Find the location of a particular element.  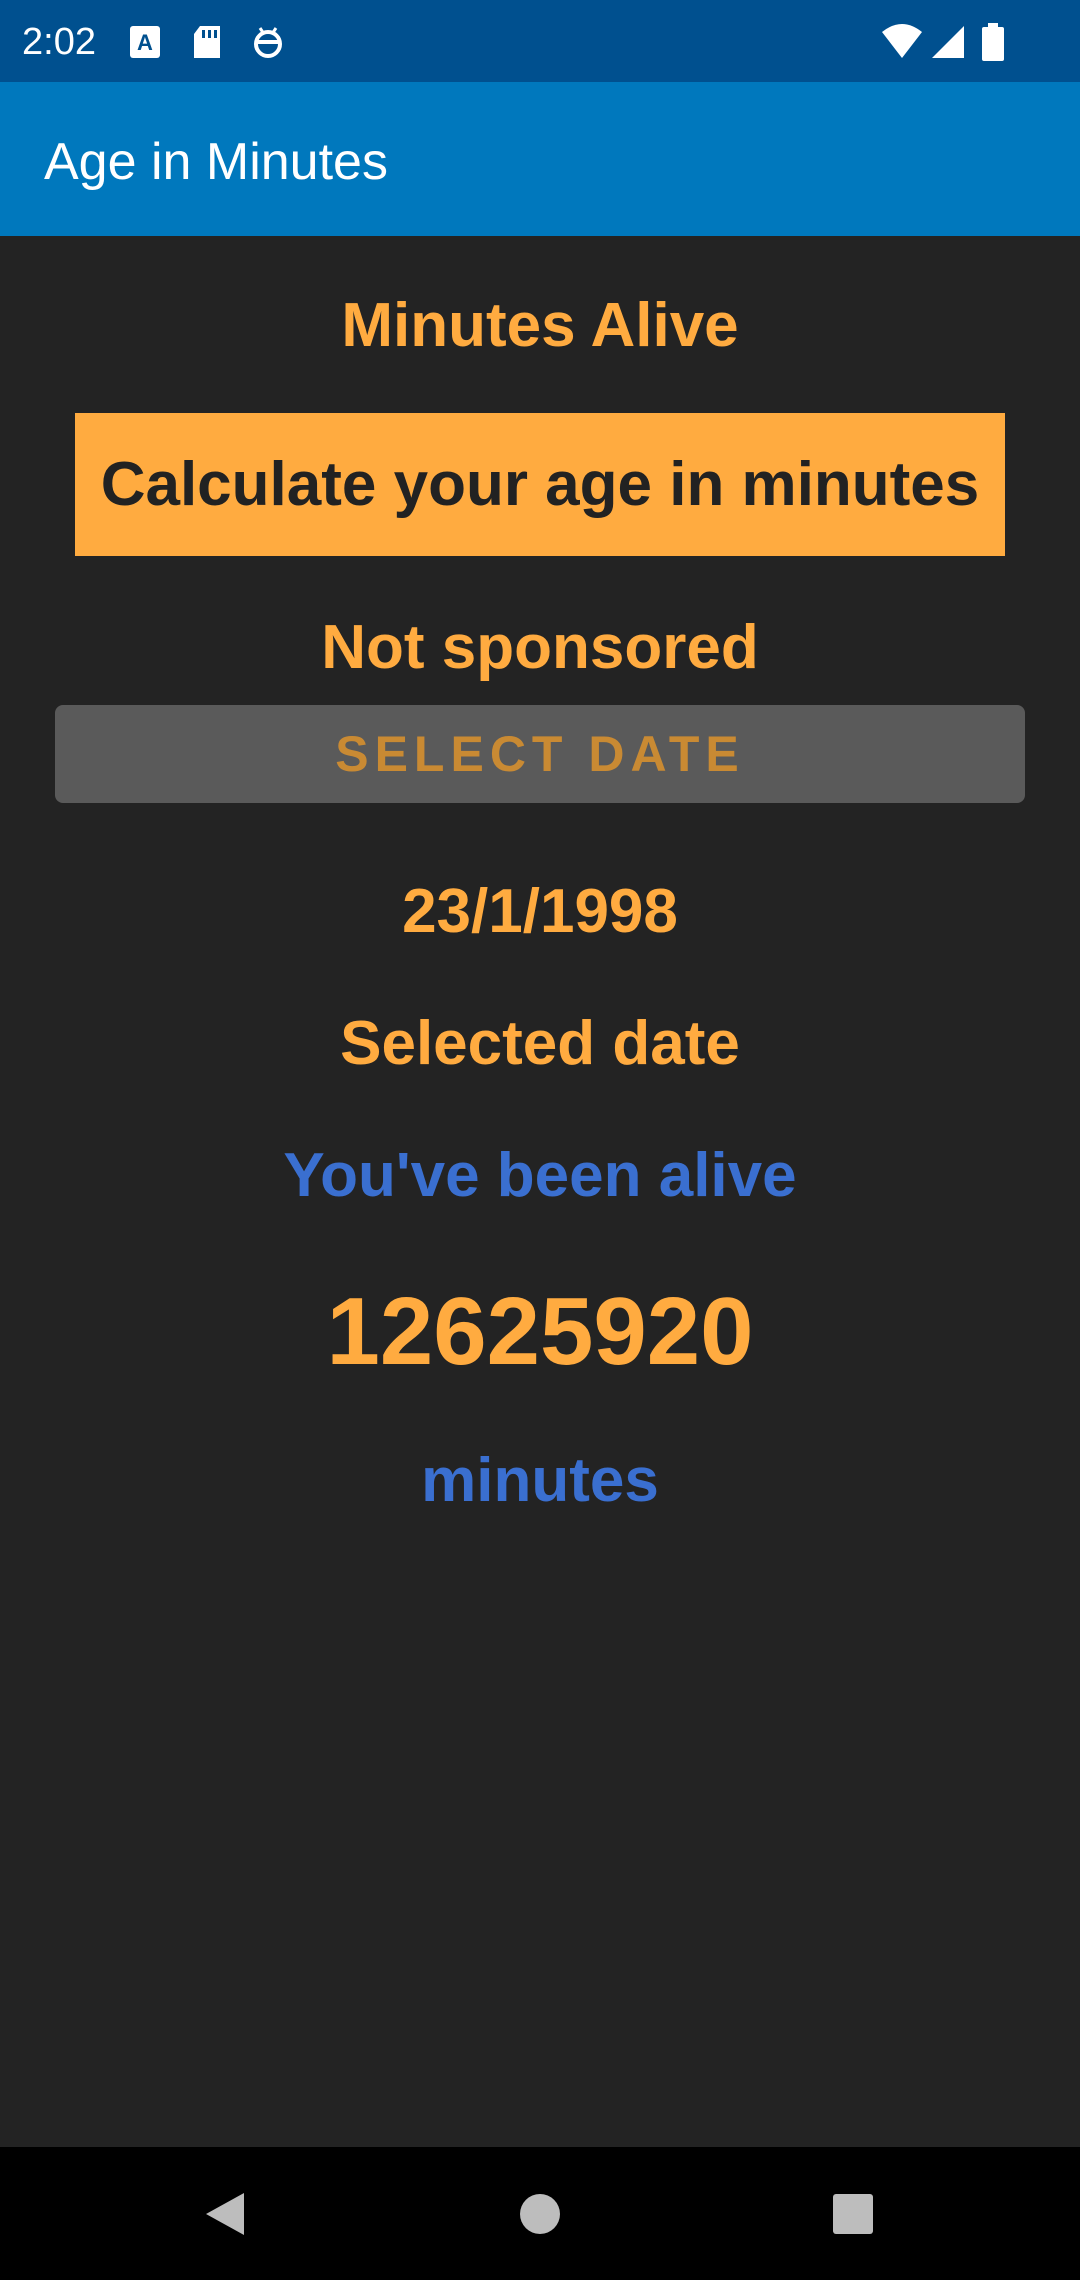

keyboard-a-icon: A is located at coordinates (148, 42).